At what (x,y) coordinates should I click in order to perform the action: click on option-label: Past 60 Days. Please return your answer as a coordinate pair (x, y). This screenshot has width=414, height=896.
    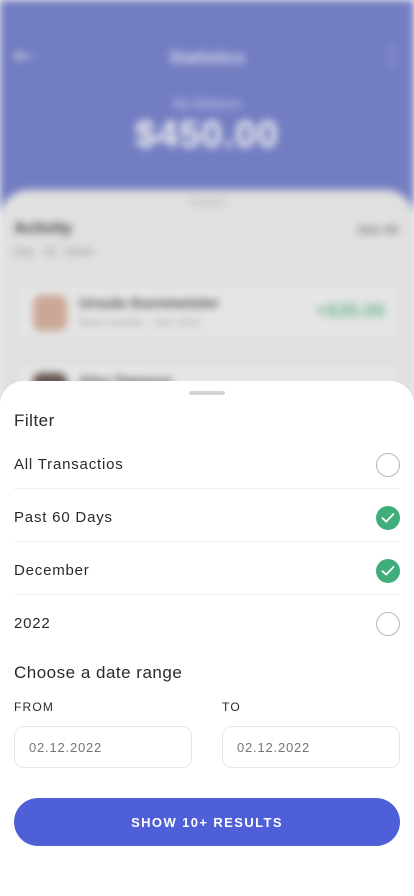
    Looking at the image, I should click on (63, 517).